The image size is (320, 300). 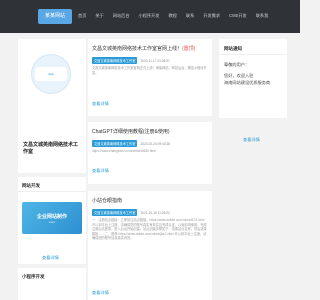 What do you see at coordinates (155, 212) in the screenshot?
I see `post-date: 2021-10-16 11:25:22` at bounding box center [155, 212].